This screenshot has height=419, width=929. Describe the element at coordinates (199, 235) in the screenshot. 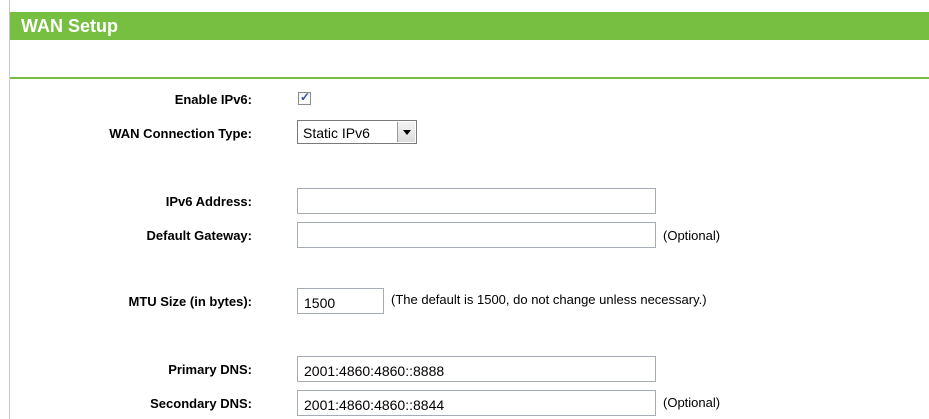

I see `default-gateway-label: Default Gateway:` at that location.